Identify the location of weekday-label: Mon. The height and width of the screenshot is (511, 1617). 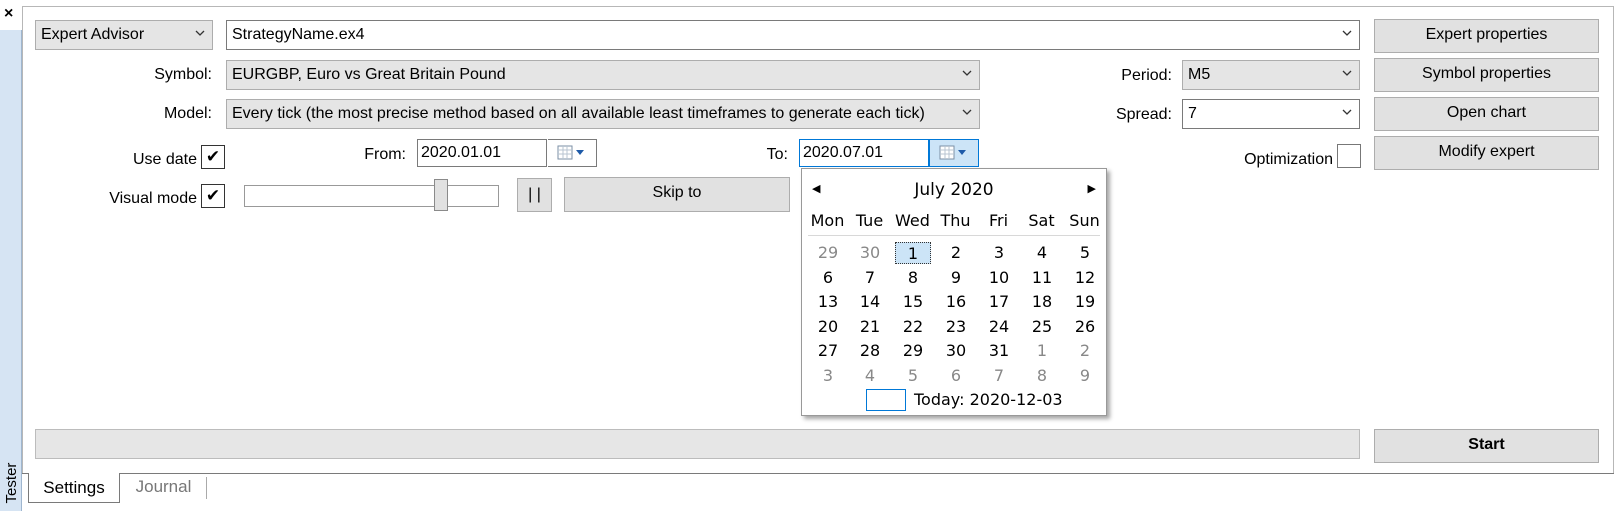
(827, 220).